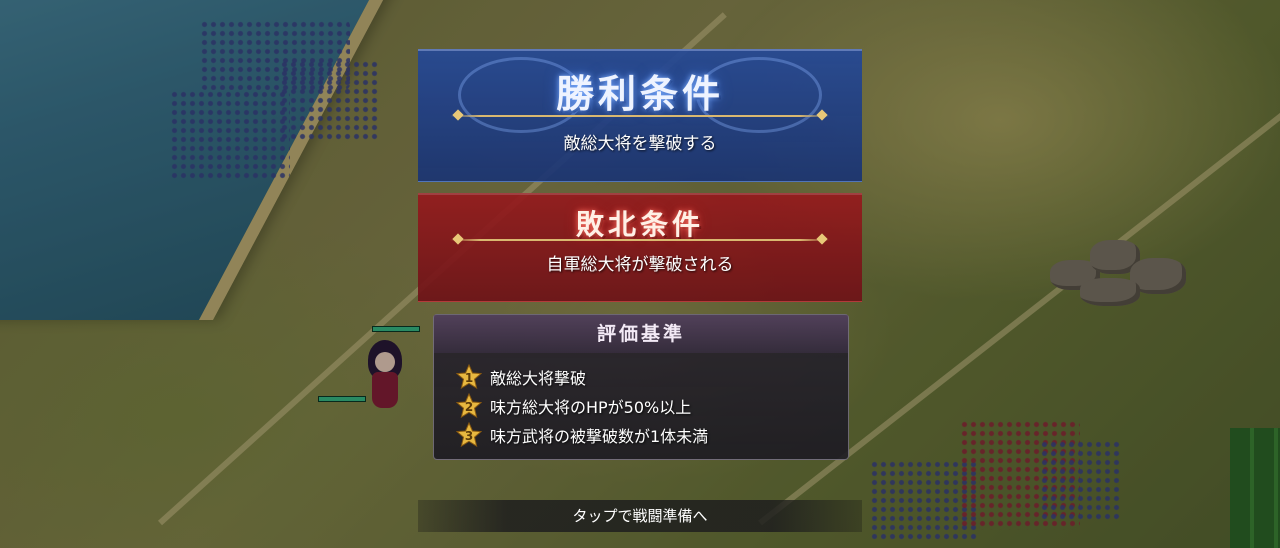 This screenshot has height=548, width=1280. I want to click on star-rank: 3, so click(469, 436).